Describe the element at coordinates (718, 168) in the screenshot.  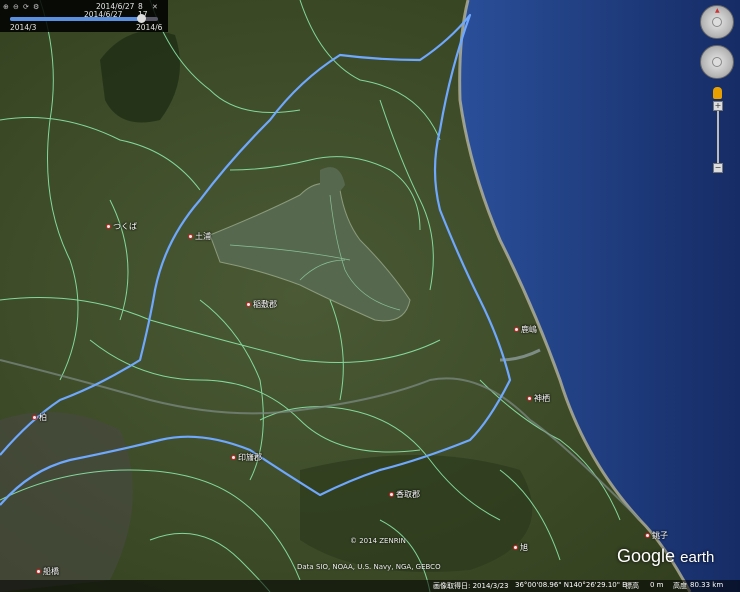
I see `zoom-out-icon: −` at that location.